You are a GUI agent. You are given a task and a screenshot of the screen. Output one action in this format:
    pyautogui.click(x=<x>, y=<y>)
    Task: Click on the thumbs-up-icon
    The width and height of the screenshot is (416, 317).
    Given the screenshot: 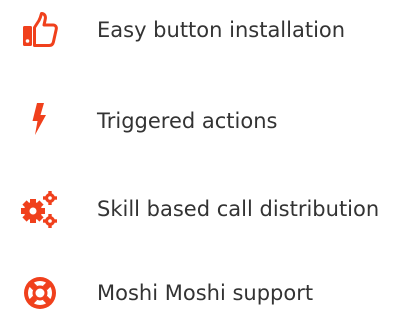 What is the action you would take?
    pyautogui.click(x=40, y=30)
    